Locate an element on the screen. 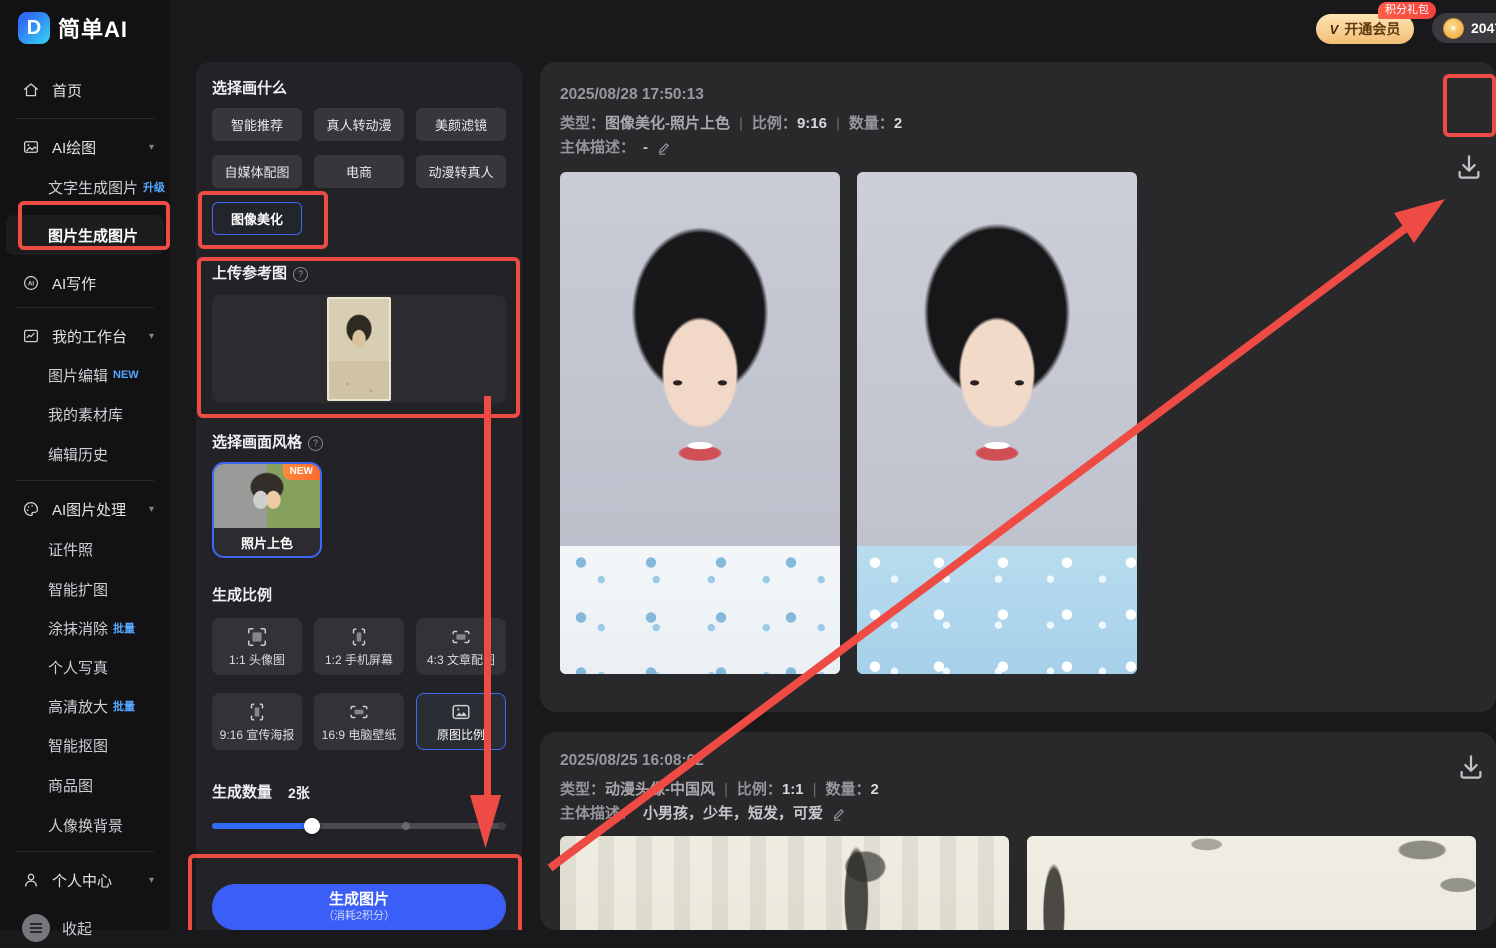 The height and width of the screenshot is (948, 1496). sidebar-item-label: 涂抹消除 is located at coordinates (78, 629).